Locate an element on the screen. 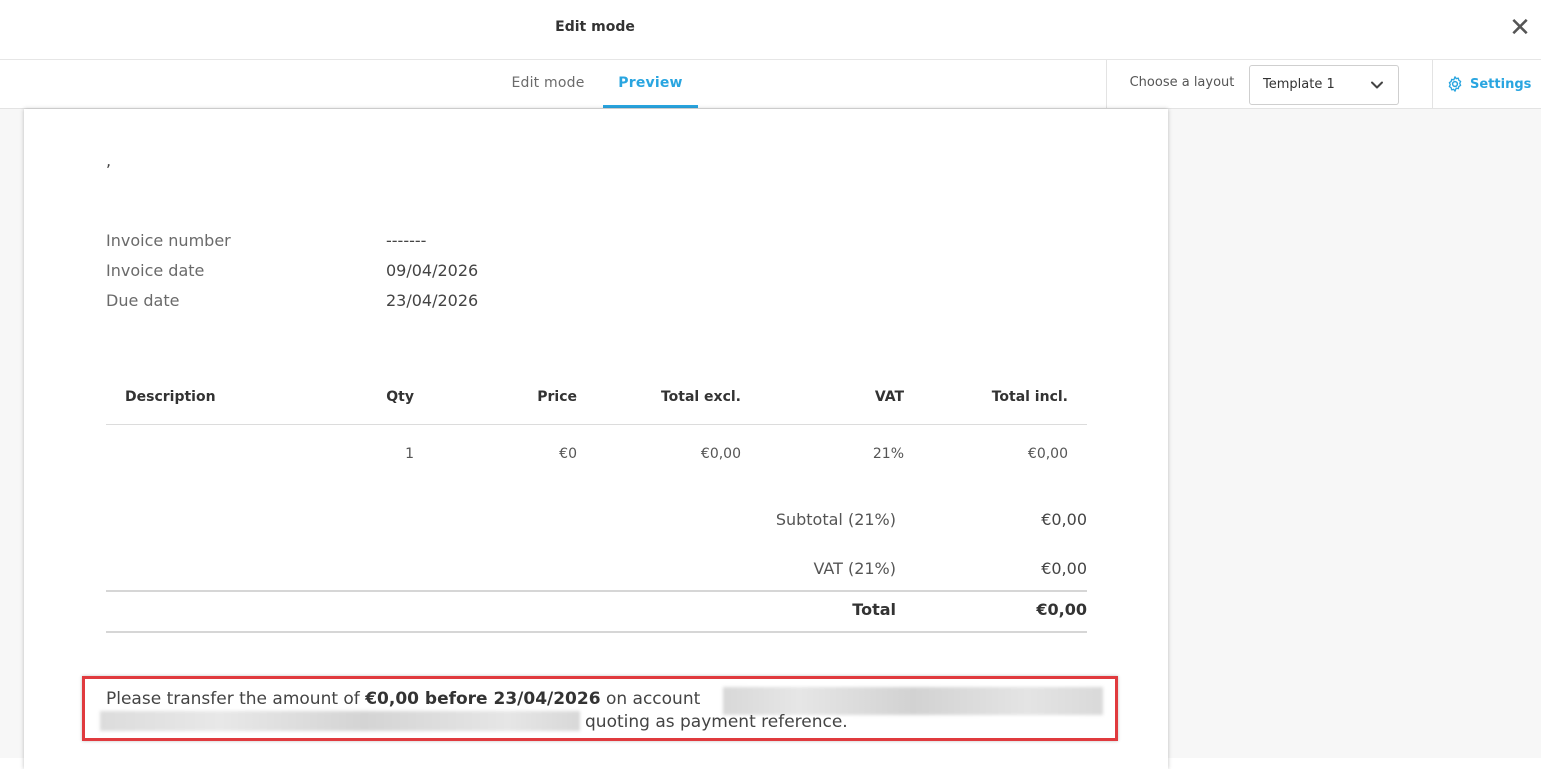  total-value: €0,00 is located at coordinates (1061, 609).